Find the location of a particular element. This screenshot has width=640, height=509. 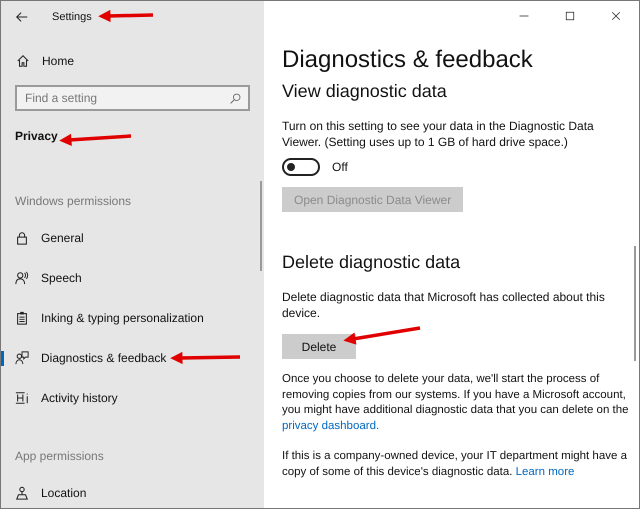

back-icon is located at coordinates (22, 17).